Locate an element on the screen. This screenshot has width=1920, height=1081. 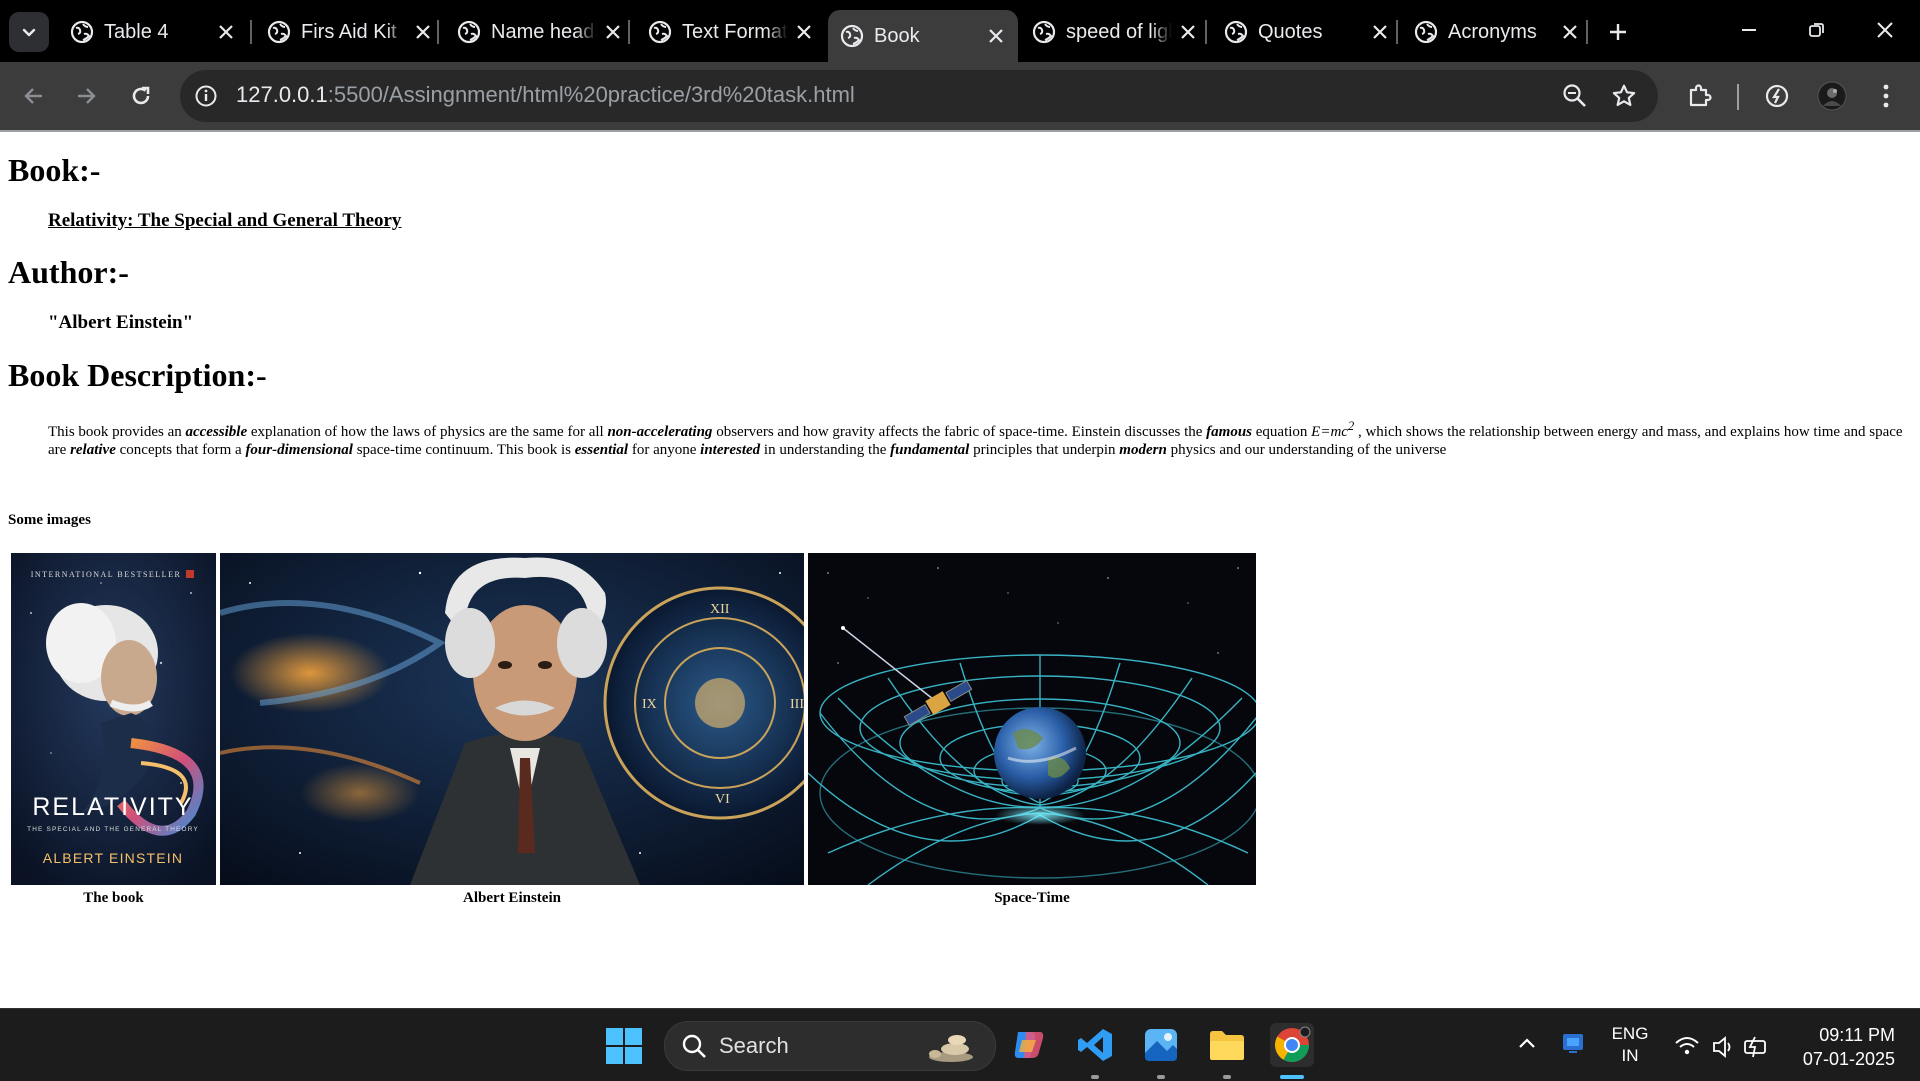
bookmark-button is located at coordinates (1624, 96).